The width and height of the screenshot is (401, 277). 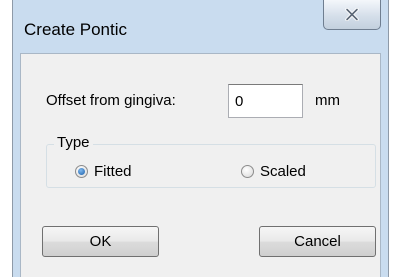 I want to click on radio-scaled-label: Scaled, so click(x=283, y=171).